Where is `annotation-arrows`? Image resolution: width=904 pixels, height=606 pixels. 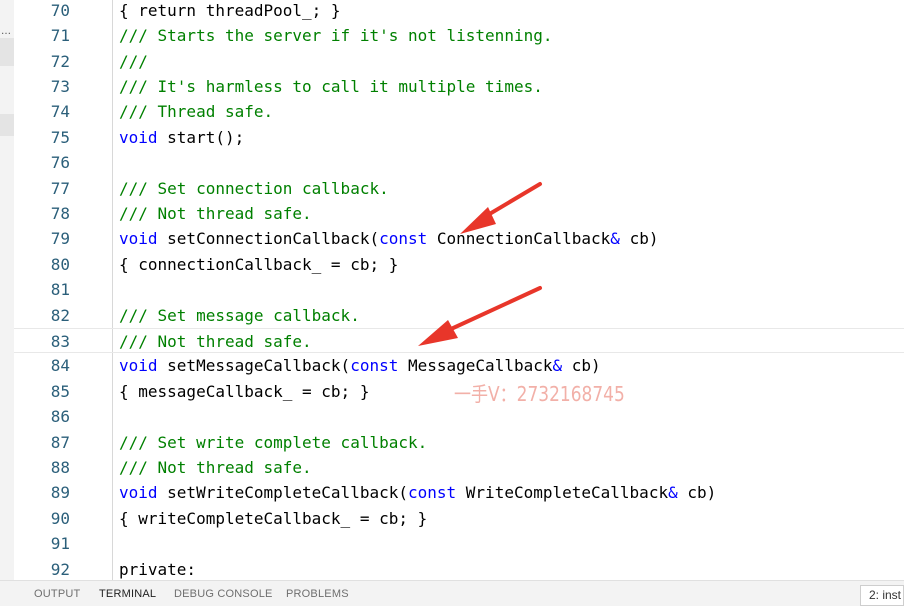 annotation-arrows is located at coordinates (480, 264).